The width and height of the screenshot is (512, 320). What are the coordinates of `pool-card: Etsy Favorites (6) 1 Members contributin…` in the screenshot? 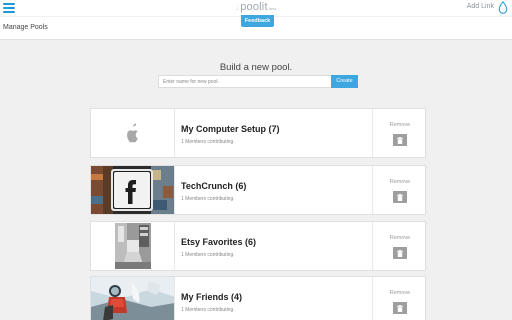 It's located at (258, 246).